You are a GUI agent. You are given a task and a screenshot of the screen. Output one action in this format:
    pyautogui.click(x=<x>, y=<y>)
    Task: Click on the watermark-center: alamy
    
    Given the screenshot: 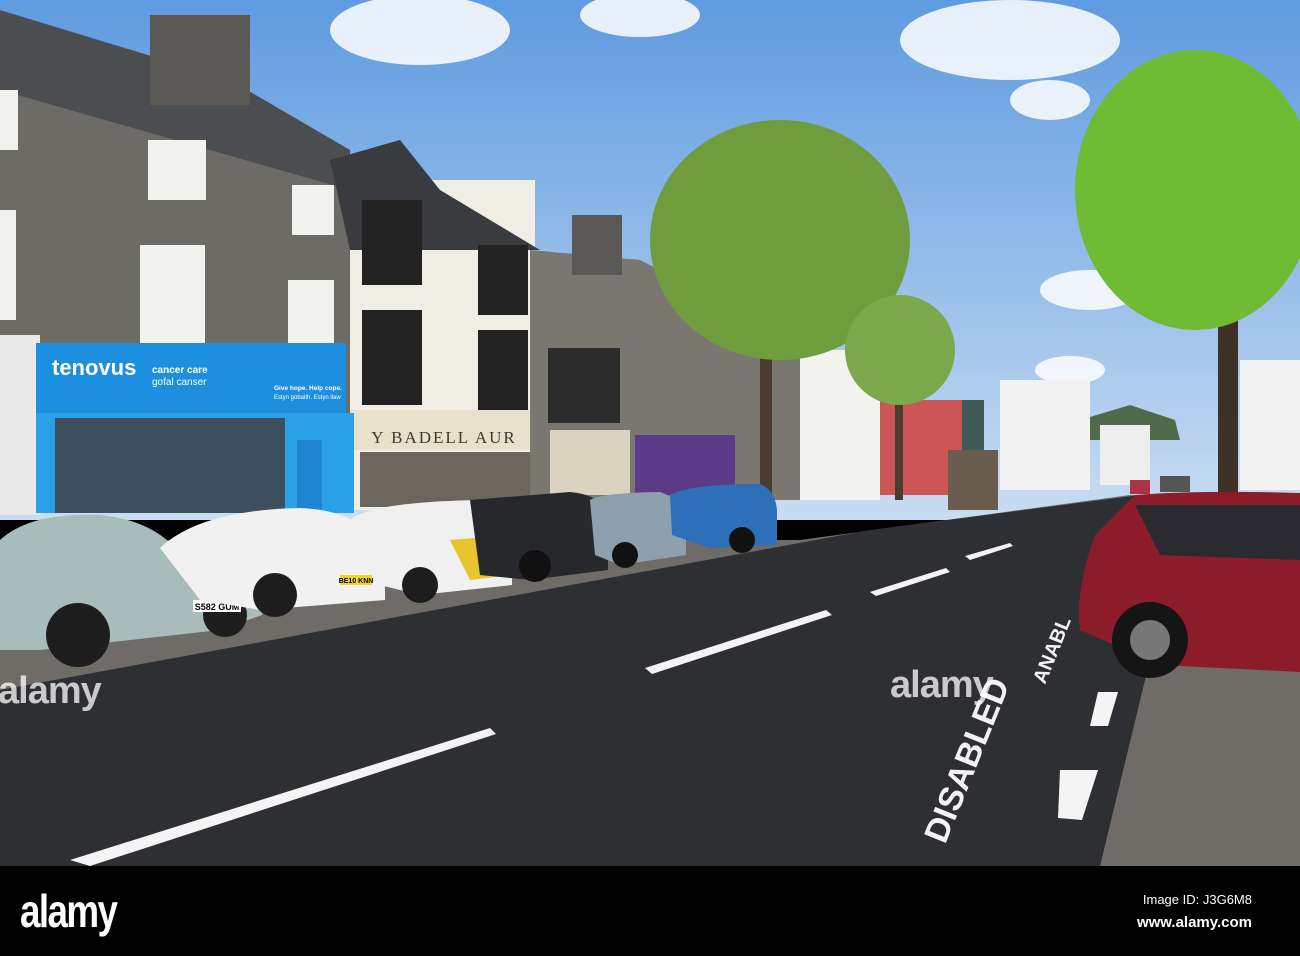 What is the action you would take?
    pyautogui.click(x=942, y=685)
    